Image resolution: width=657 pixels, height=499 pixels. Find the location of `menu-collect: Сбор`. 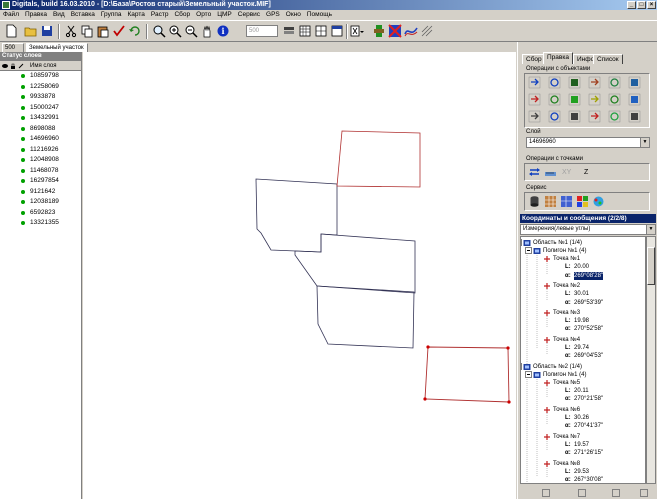

menu-collect: Сбор is located at coordinates (182, 15).